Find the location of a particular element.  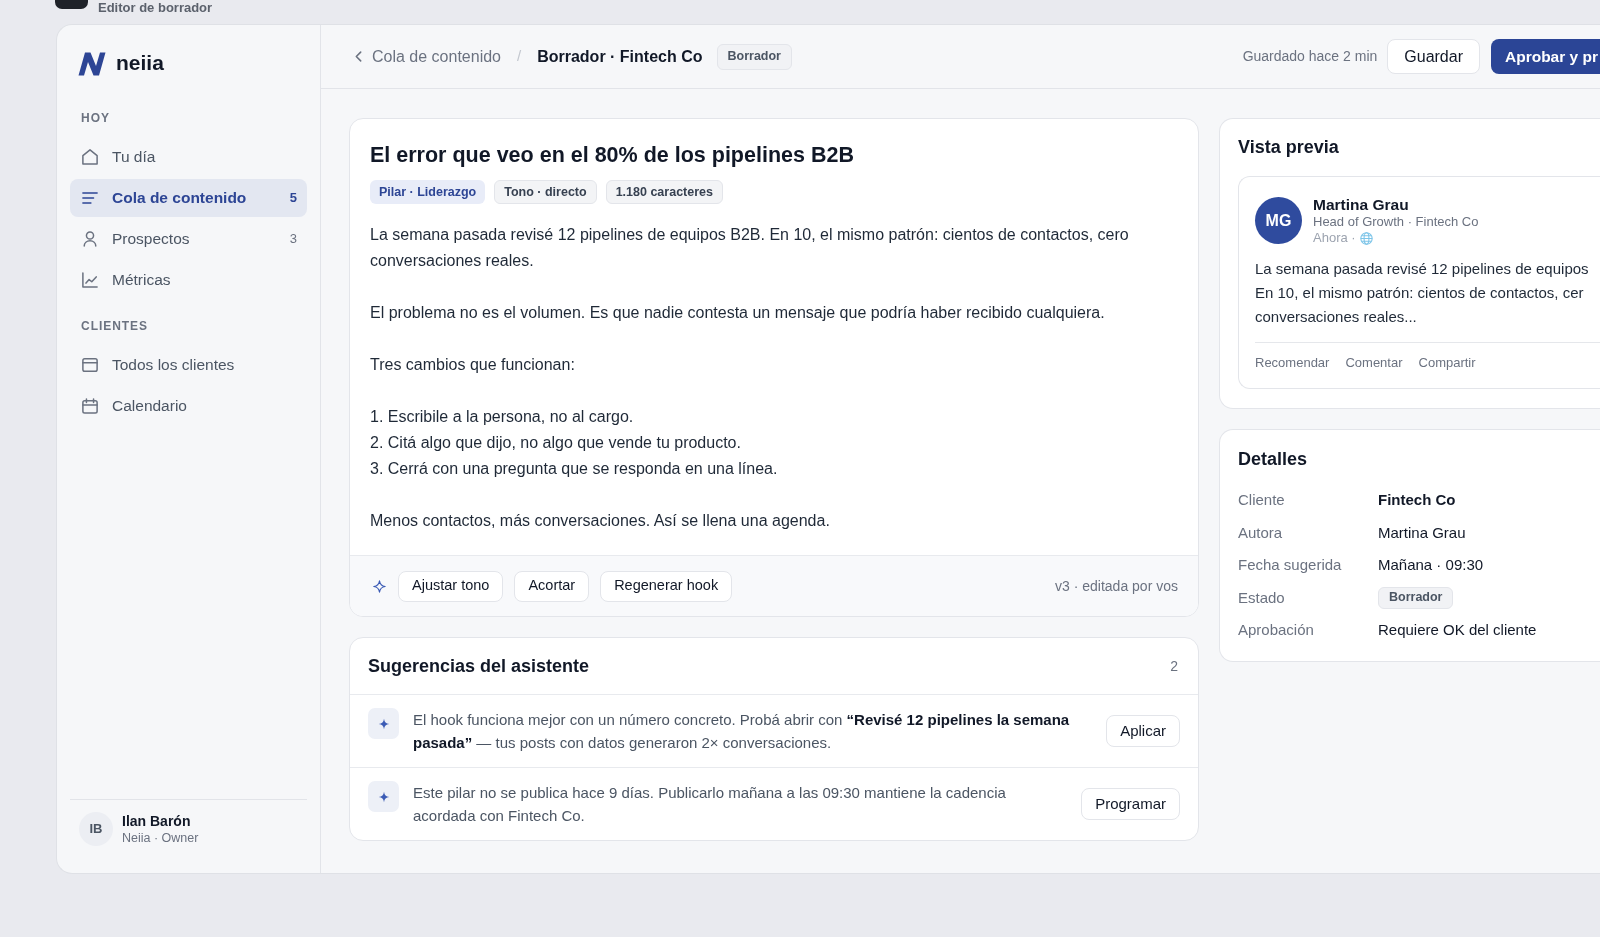

post-action-link: Recomendar is located at coordinates (1292, 363).